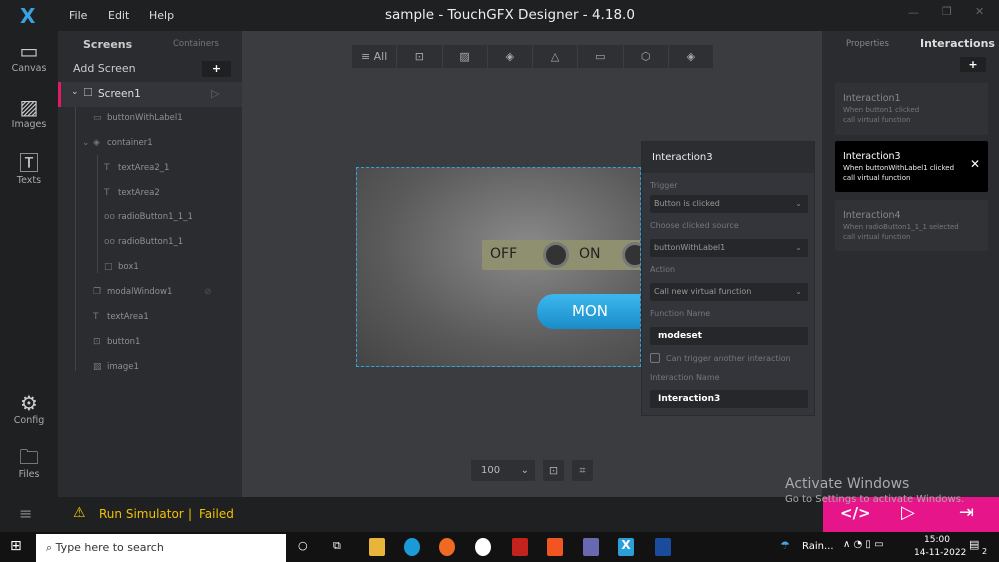 Image resolution: width=999 pixels, height=562 pixels. Describe the element at coordinates (412, 547) in the screenshot. I see `edge-icon` at that location.